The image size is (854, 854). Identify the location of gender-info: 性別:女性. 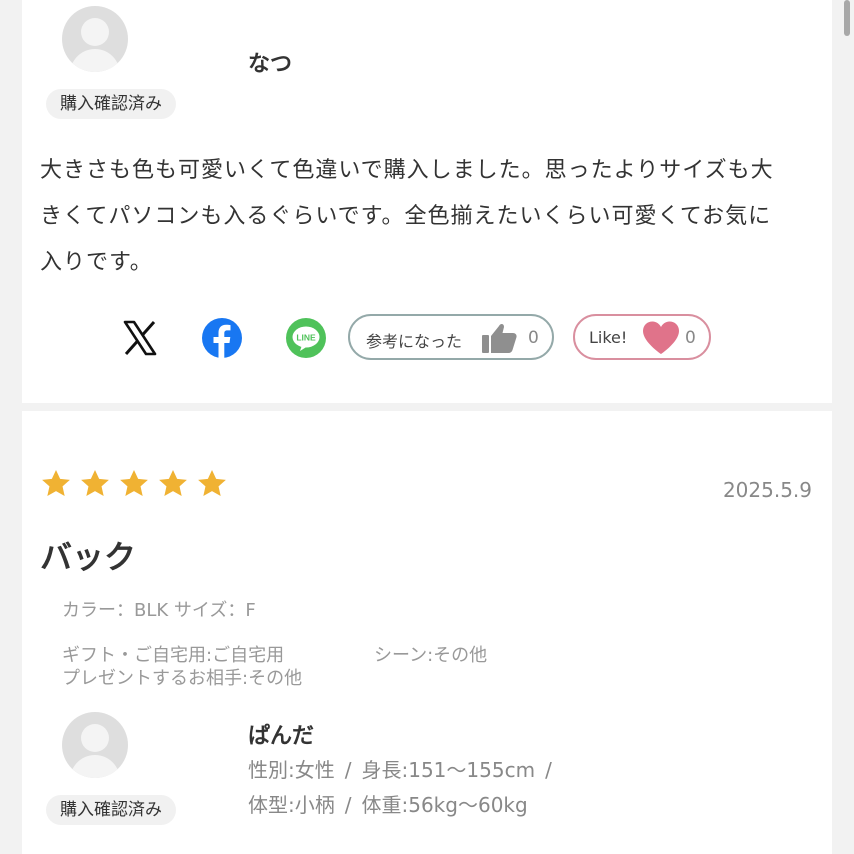
(291, 770).